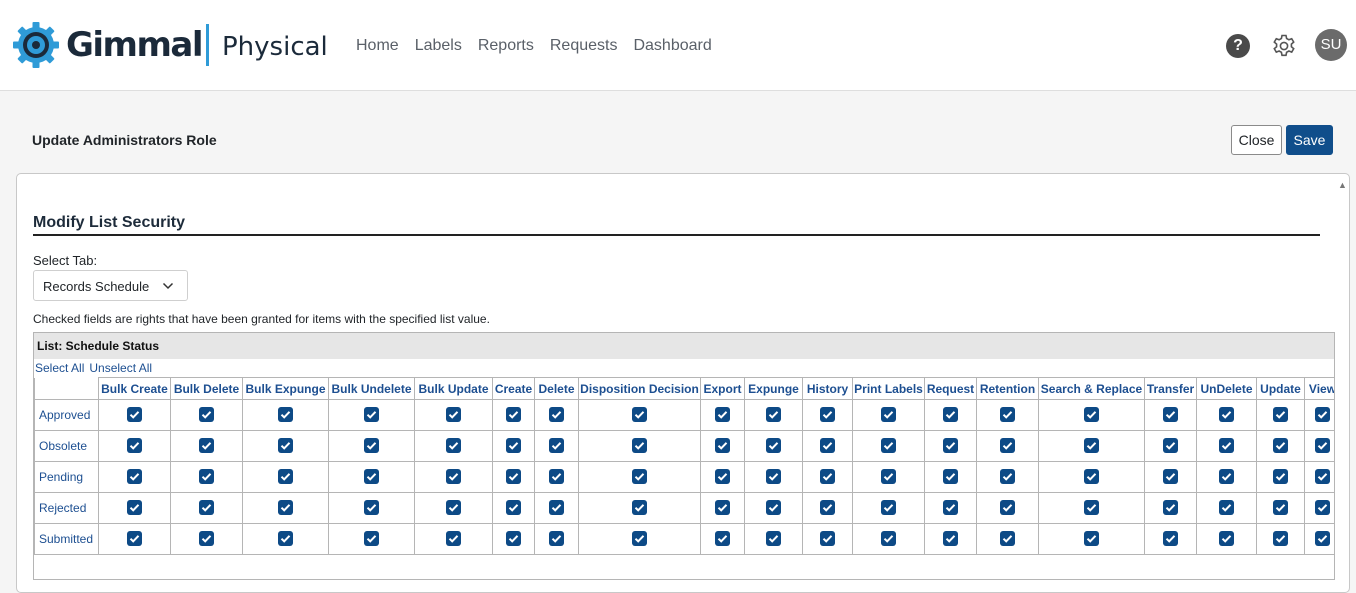 The width and height of the screenshot is (1356, 593). I want to click on help-icon: ?, so click(1238, 46).